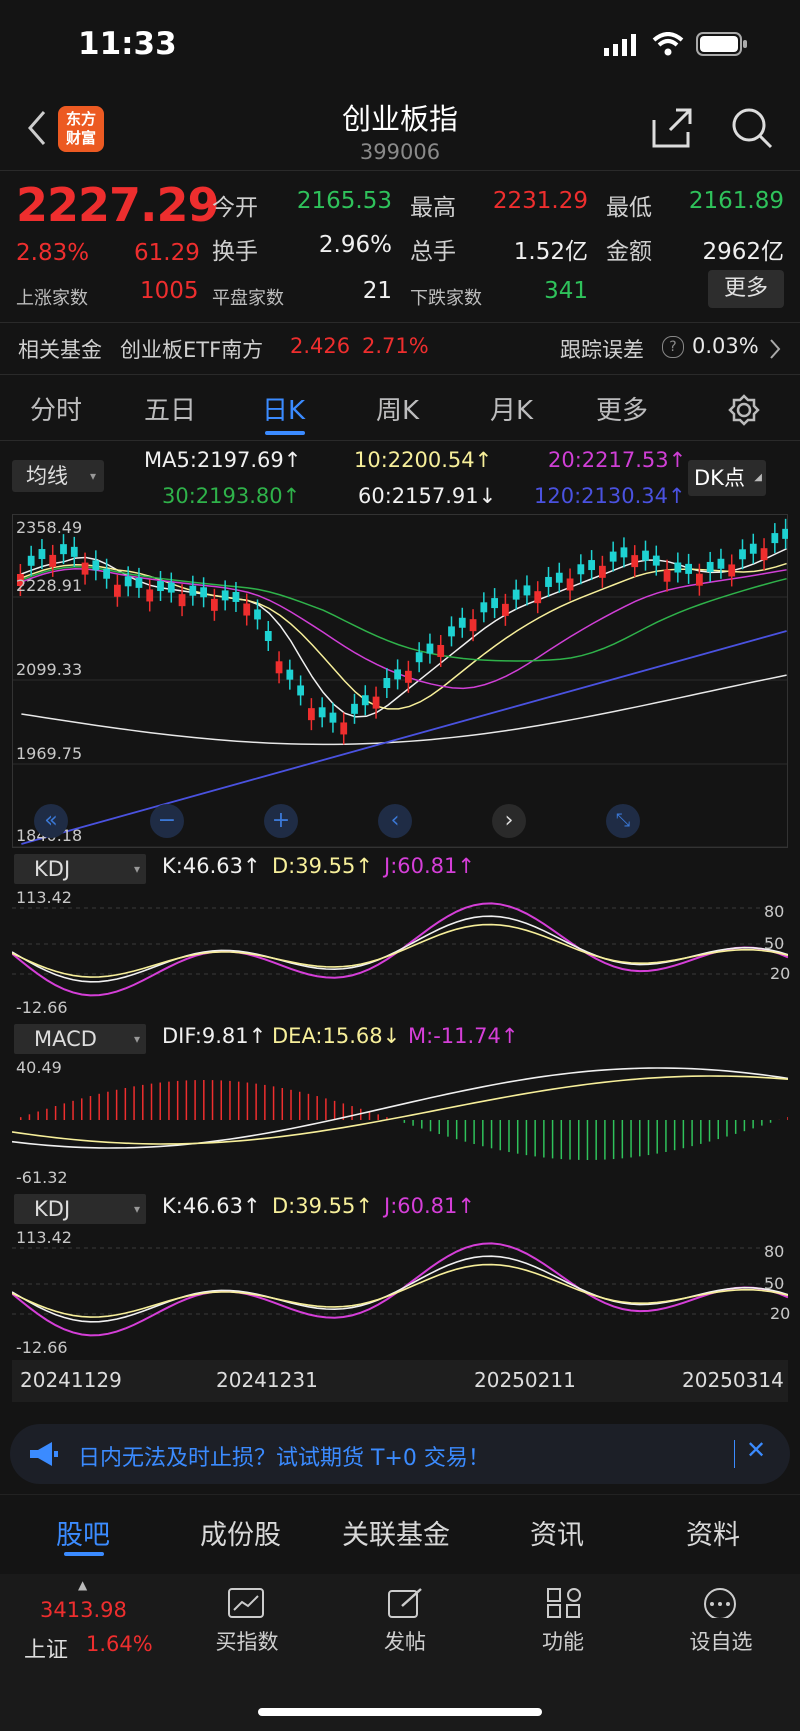 The height and width of the screenshot is (1731, 800). Describe the element at coordinates (429, 1206) in the screenshot. I see `kdj2-j: J:60.81↑` at that location.